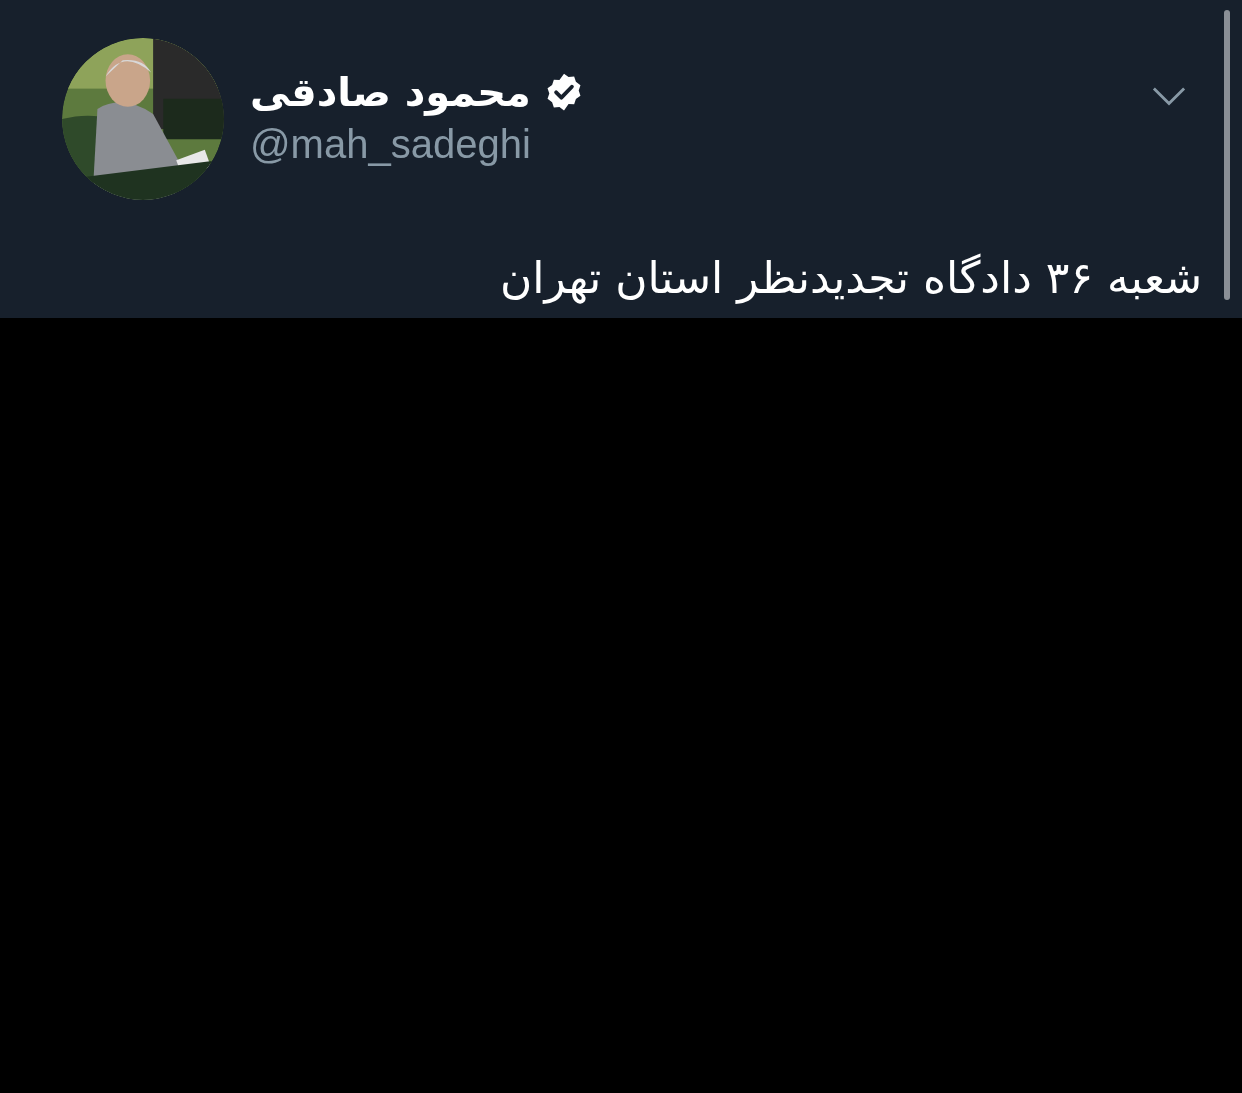 Image resolution: width=1242 pixels, height=1093 pixels. What do you see at coordinates (417, 144) in the screenshot?
I see `author-handle: @mah_sadeghi` at bounding box center [417, 144].